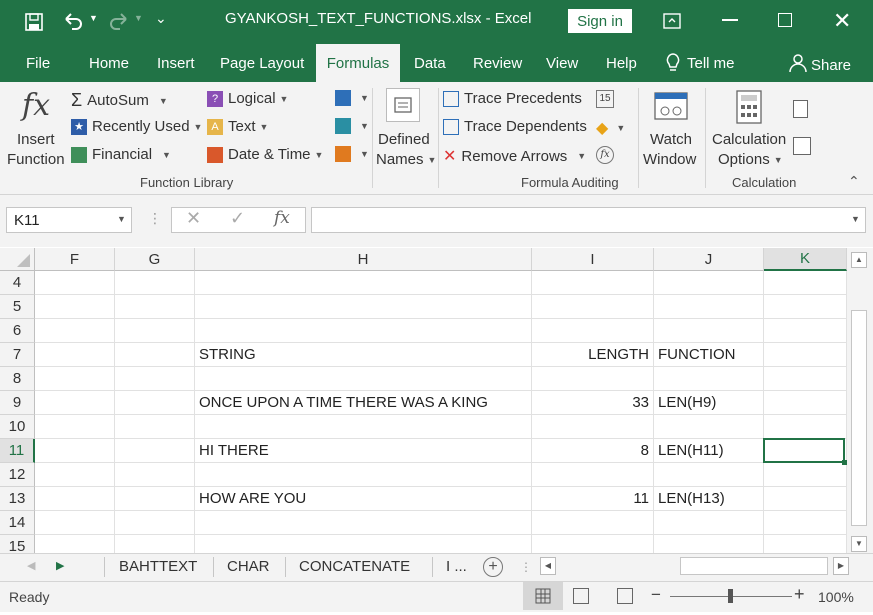 The image size is (873, 615). What do you see at coordinates (709, 451) in the screenshot?
I see `cell-j11: LEN(H11)` at bounding box center [709, 451].